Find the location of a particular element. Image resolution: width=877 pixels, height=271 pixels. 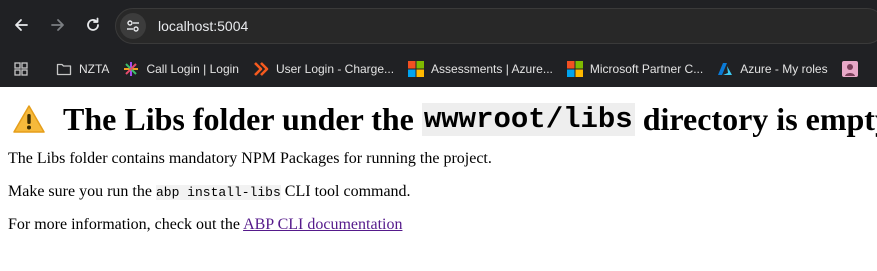

bookmark-label: NZTA is located at coordinates (94, 69).